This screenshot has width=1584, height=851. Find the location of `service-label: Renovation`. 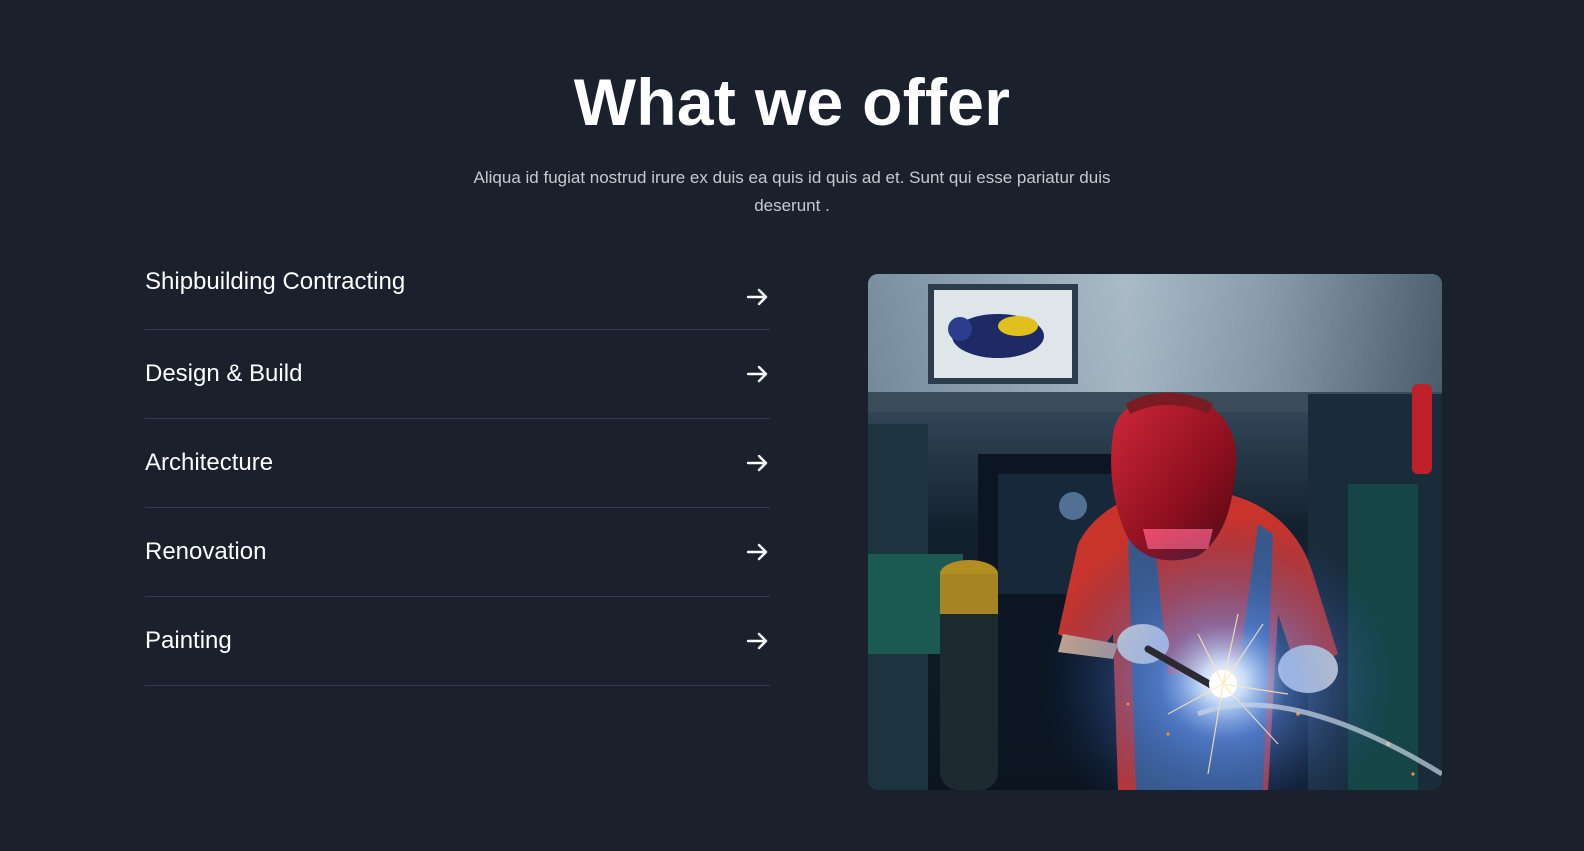

service-label: Renovation is located at coordinates (206, 551).